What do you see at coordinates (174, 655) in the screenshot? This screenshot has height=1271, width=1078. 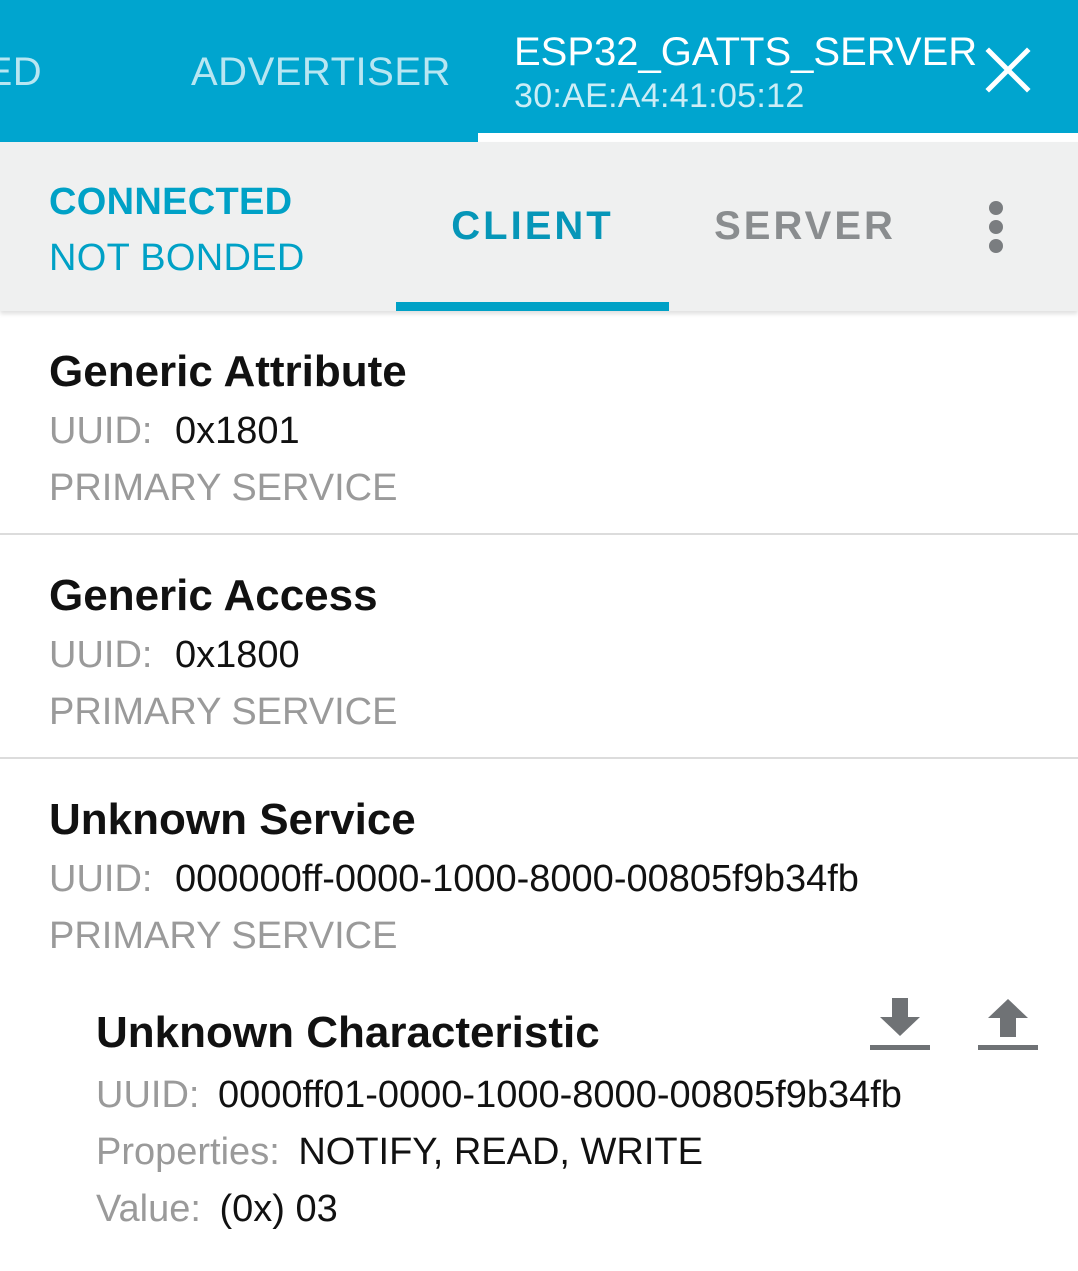 I see `service-uuid-row: UUID: 0x1800` at bounding box center [174, 655].